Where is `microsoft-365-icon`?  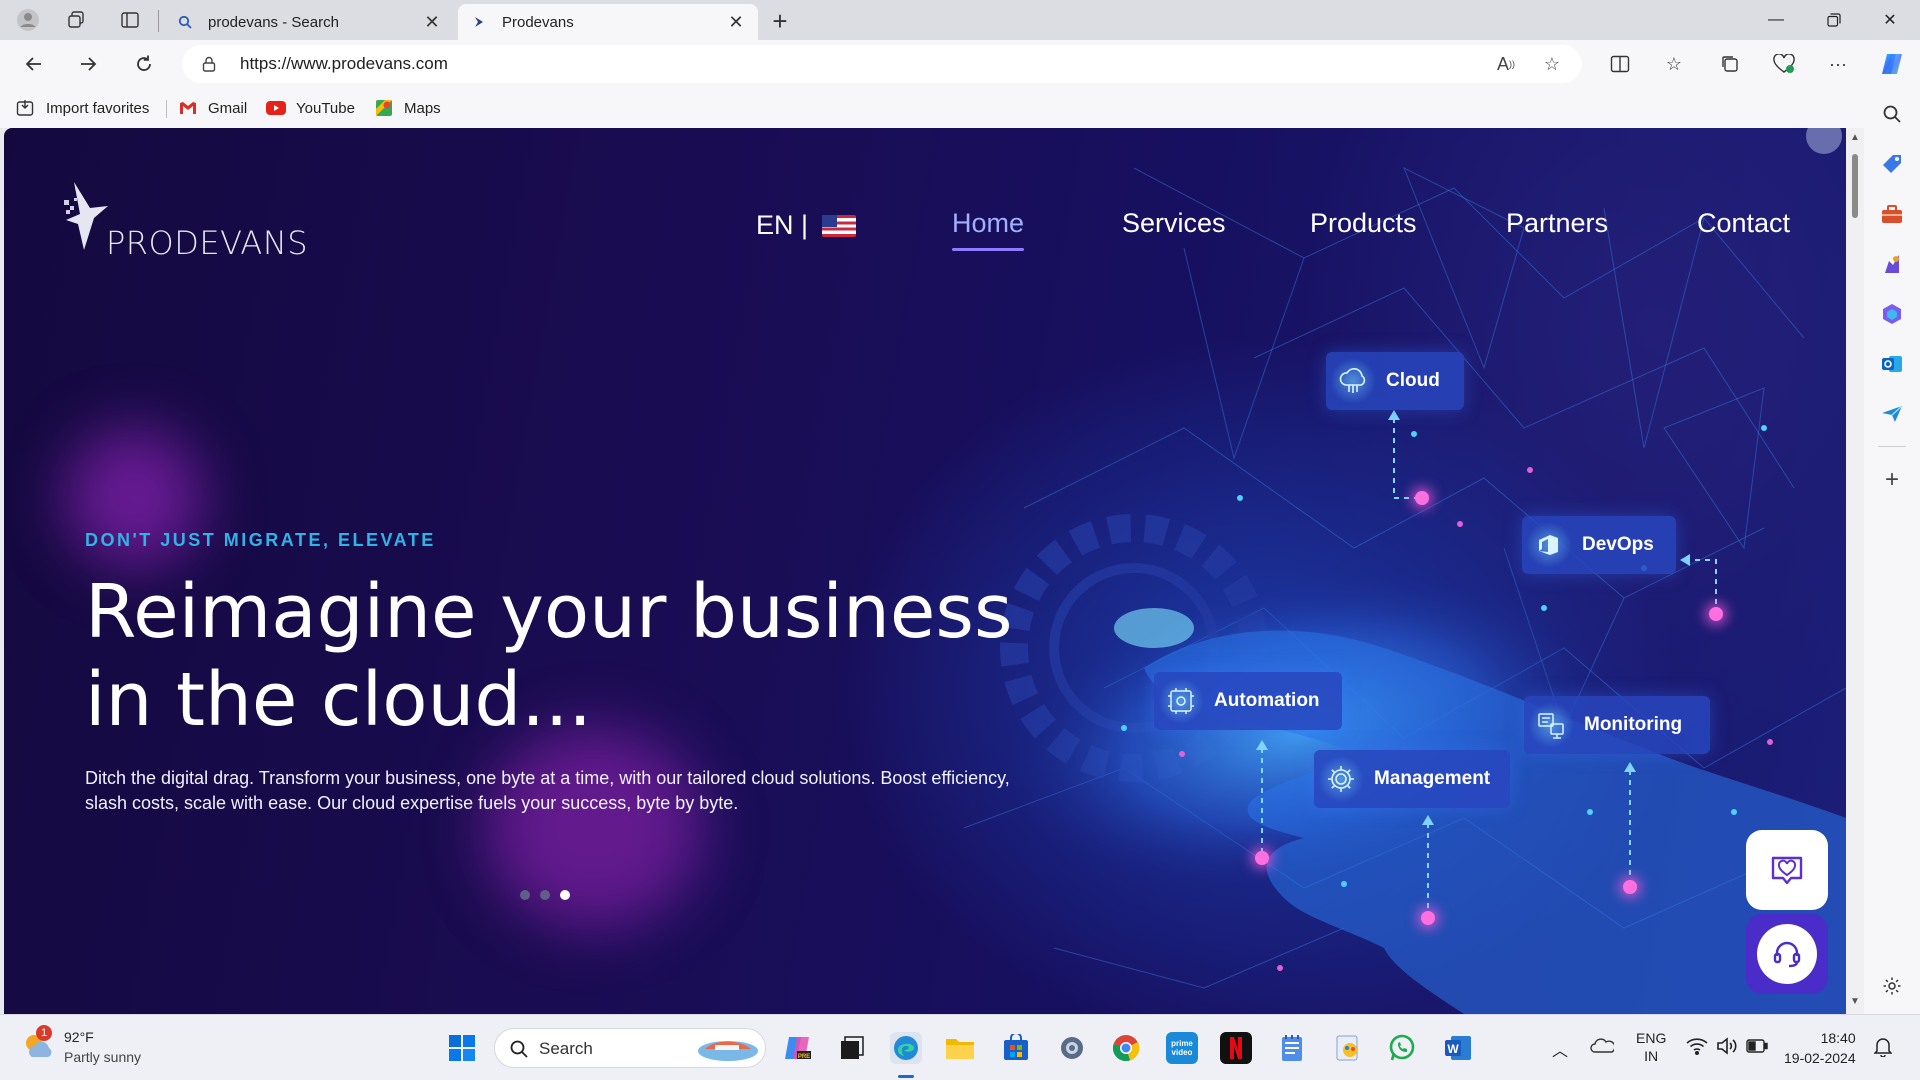
microsoft-365-icon is located at coordinates (1892, 314).